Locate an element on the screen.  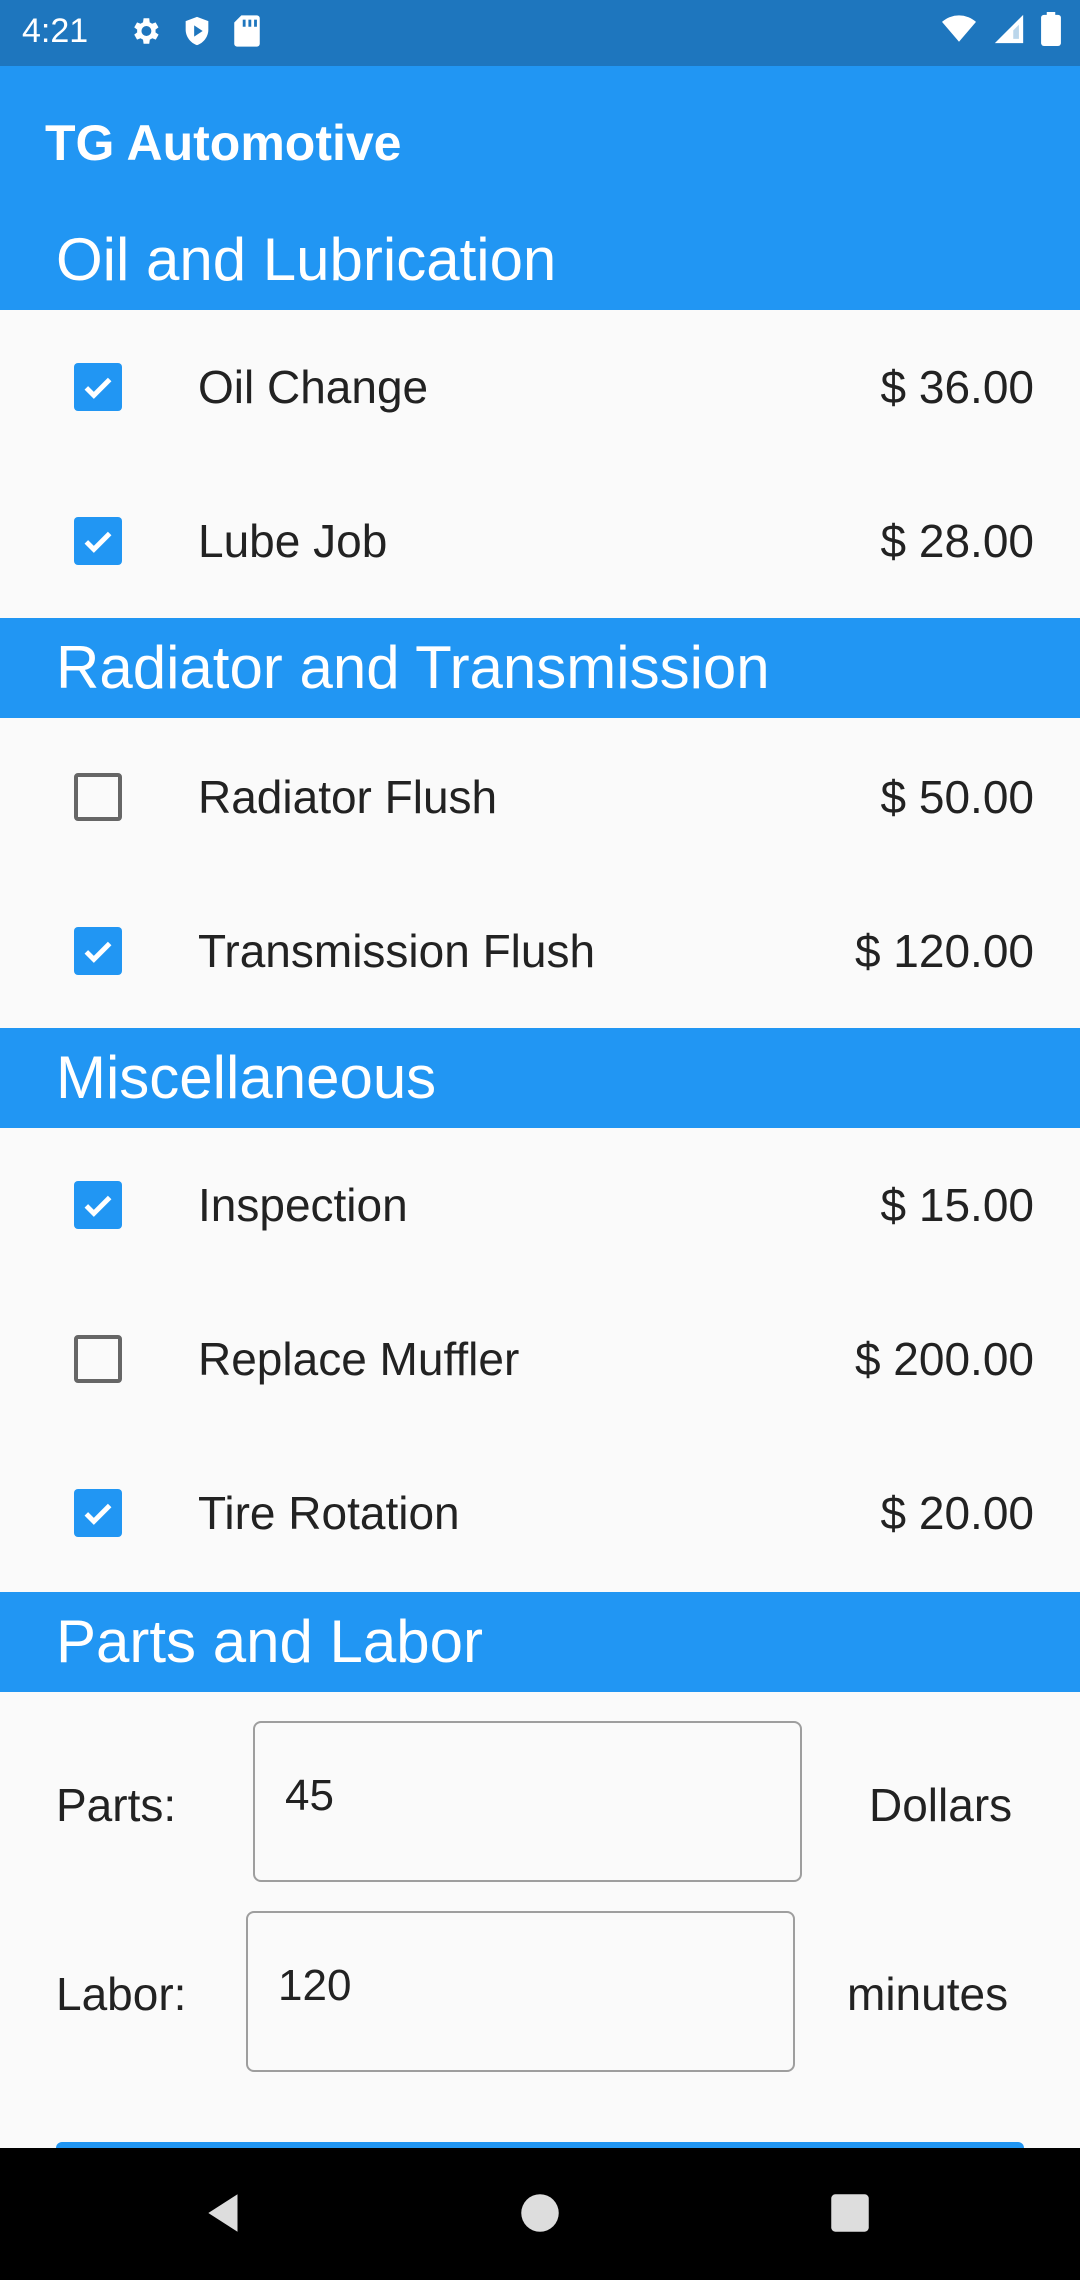
navigation-bar is located at coordinates (540, 2214).